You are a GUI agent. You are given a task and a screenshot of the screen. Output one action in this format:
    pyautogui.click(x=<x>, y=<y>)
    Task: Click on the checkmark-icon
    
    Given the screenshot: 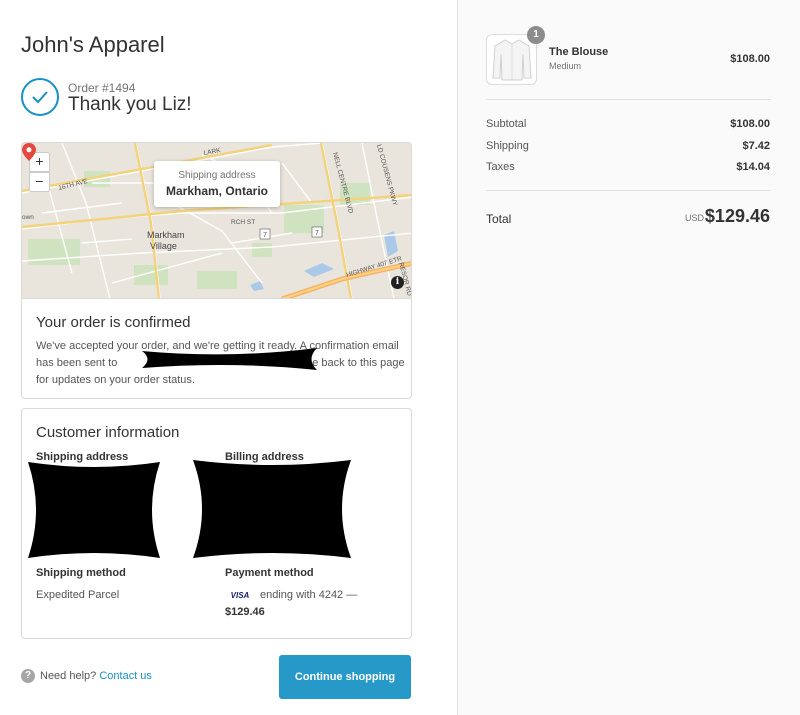 What is the action you would take?
    pyautogui.click(x=40, y=97)
    